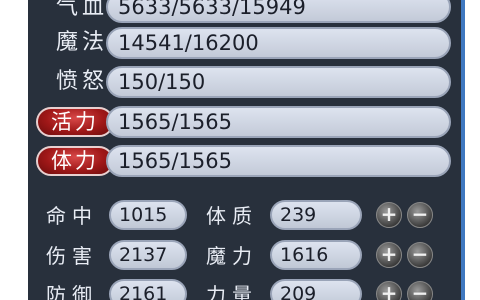  I want to click on hit-label: 命中, so click(72, 216).